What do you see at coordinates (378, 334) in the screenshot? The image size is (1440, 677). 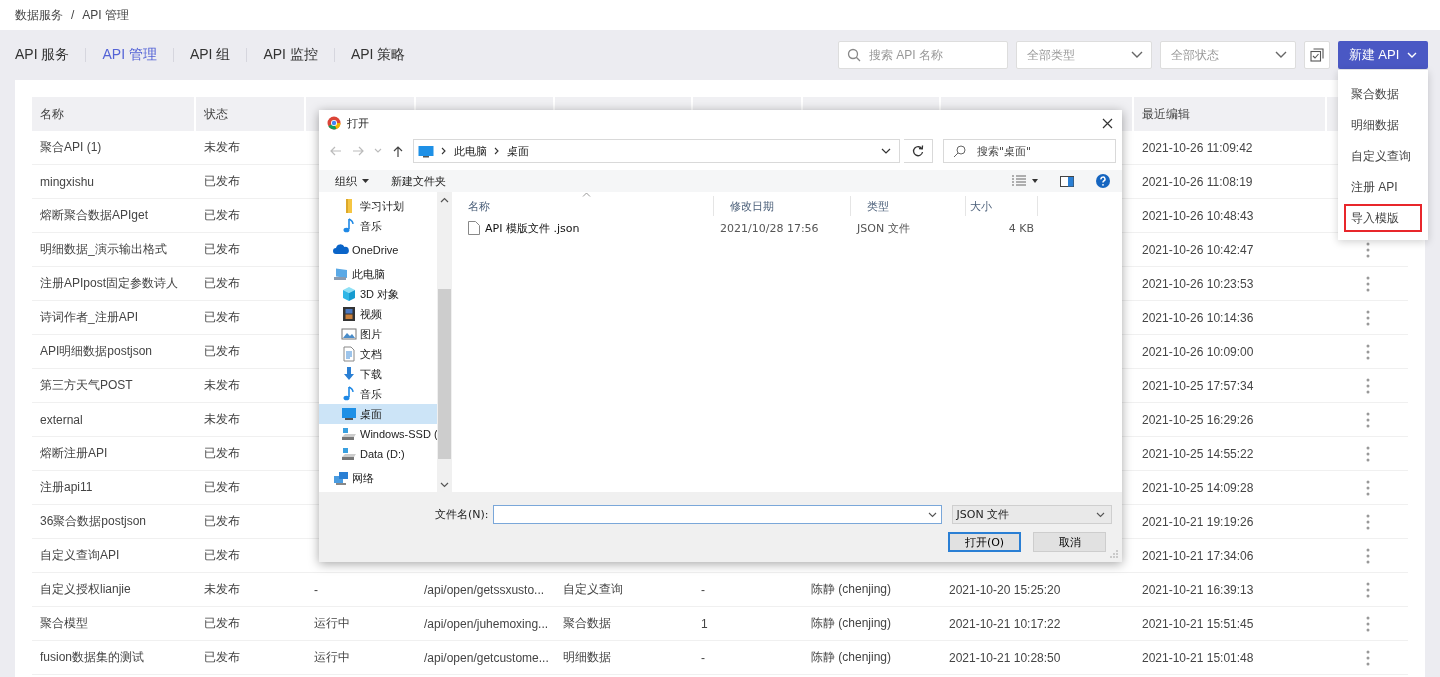 I see `folder-tree-item: 图片` at bounding box center [378, 334].